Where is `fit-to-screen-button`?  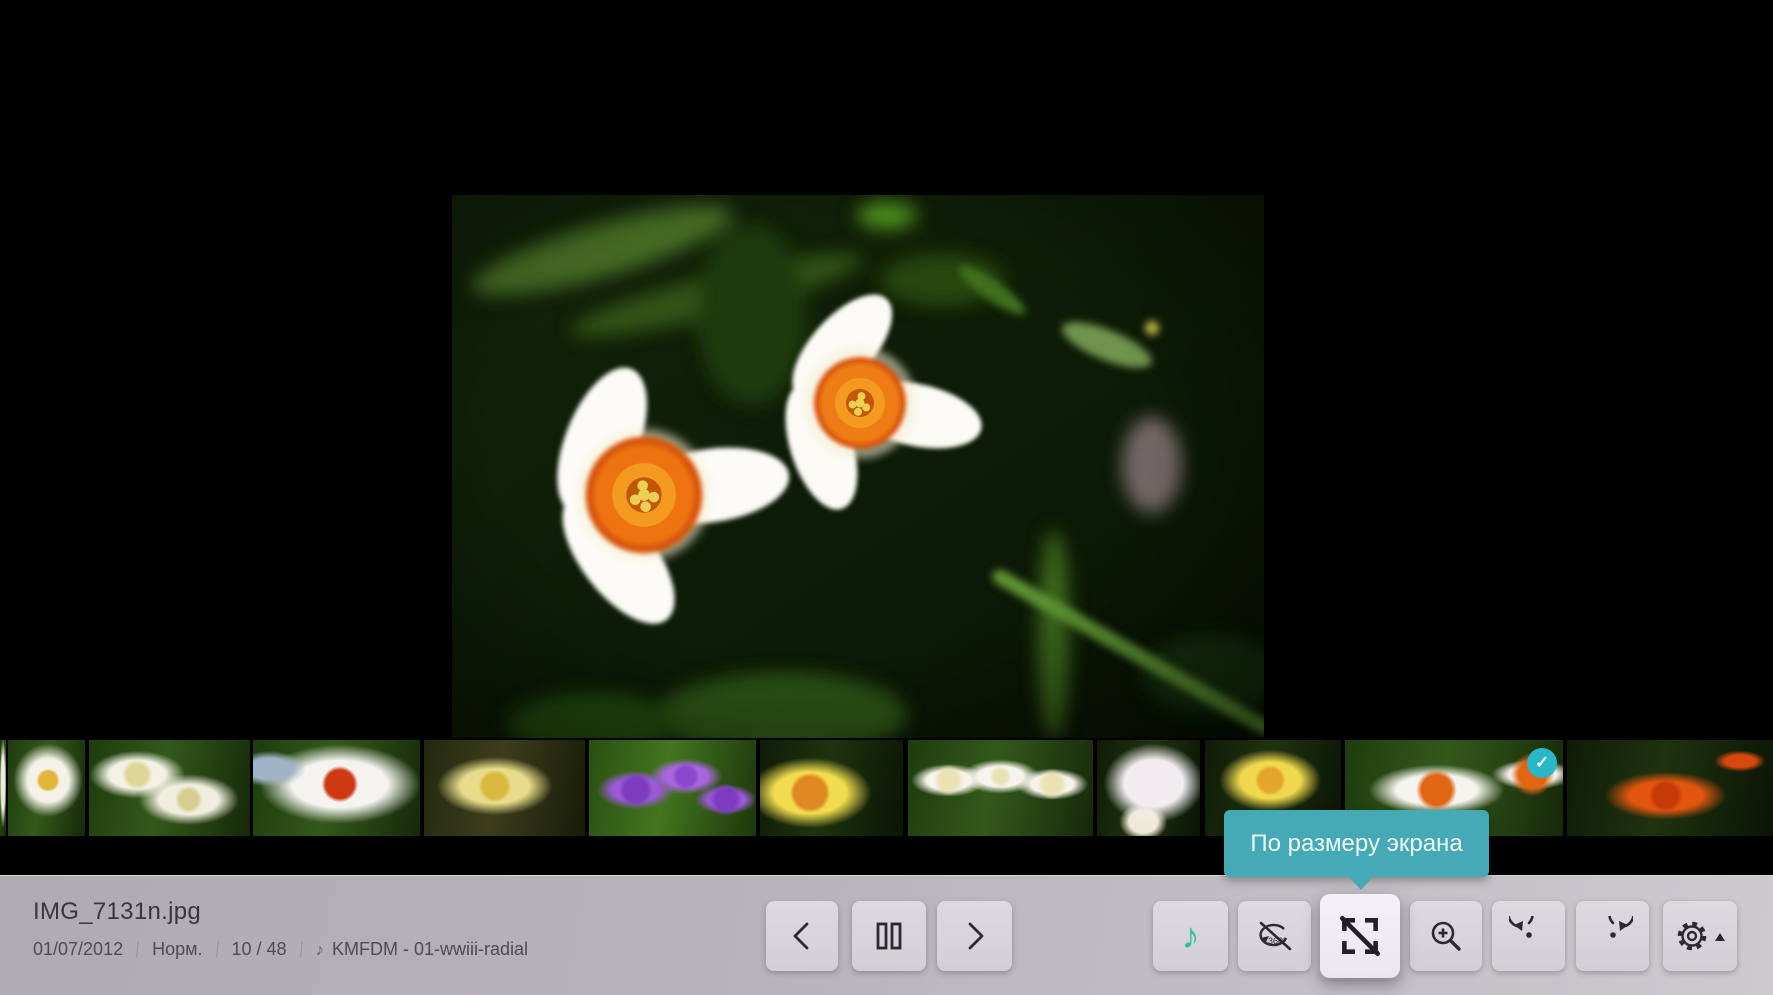 fit-to-screen-button is located at coordinates (1360, 936).